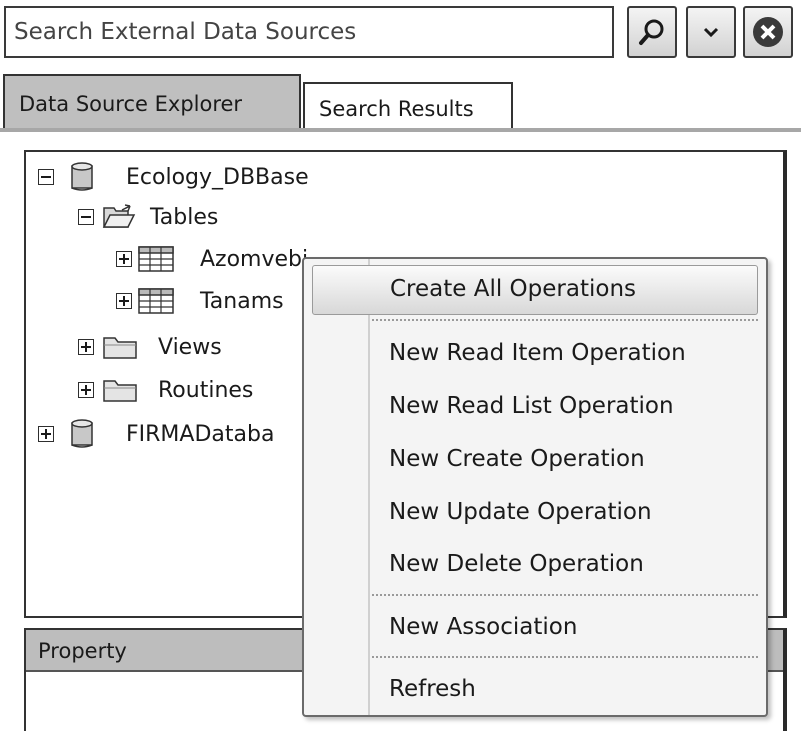 The image size is (801, 731). What do you see at coordinates (206, 390) in the screenshot?
I see `tree-node-label: Routines` at bounding box center [206, 390].